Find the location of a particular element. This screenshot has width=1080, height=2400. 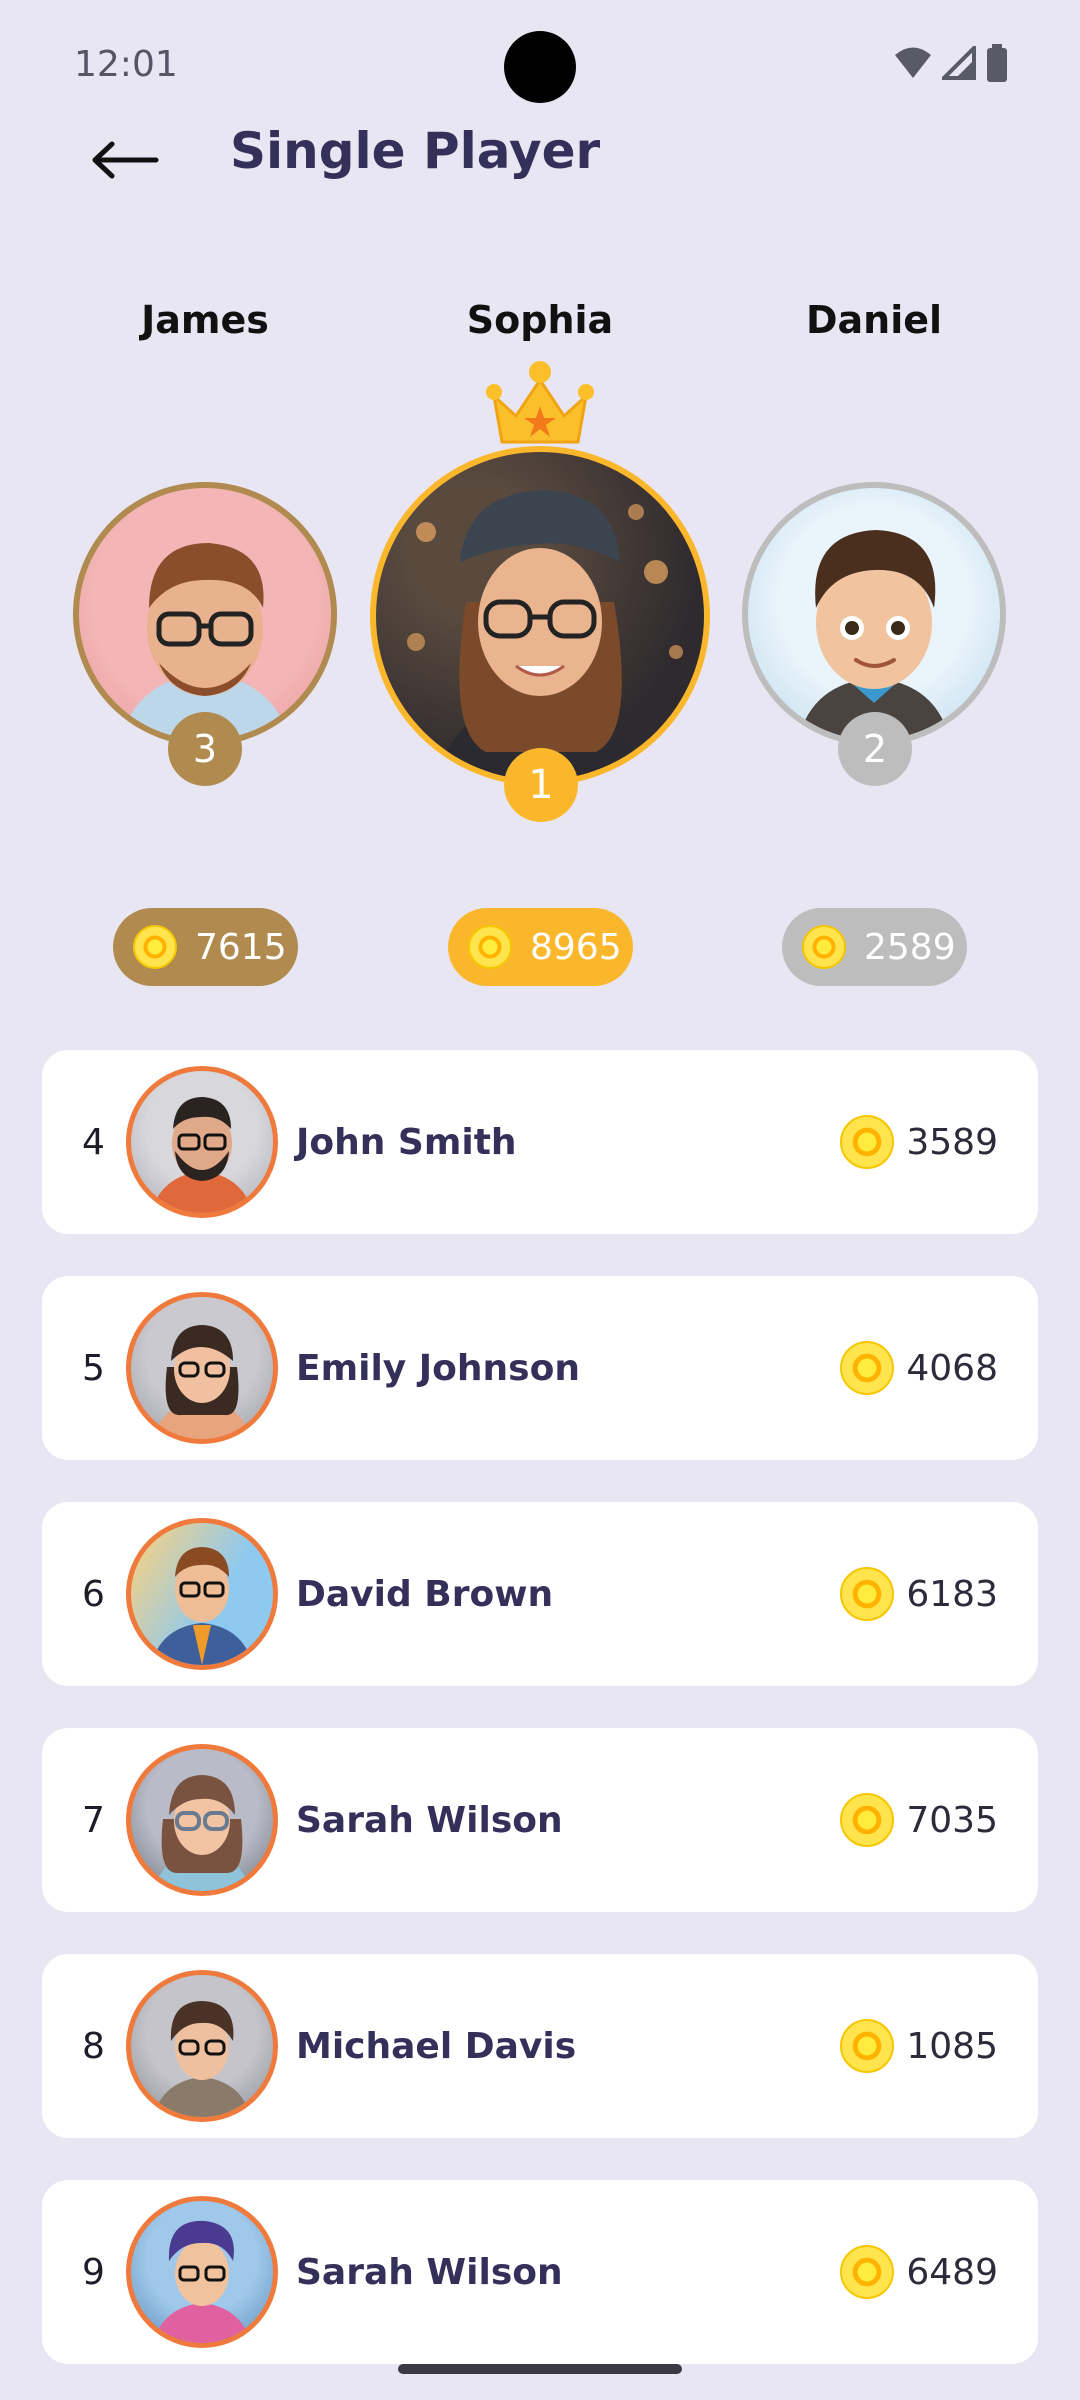

score-value: 7035 is located at coordinates (952, 1820).